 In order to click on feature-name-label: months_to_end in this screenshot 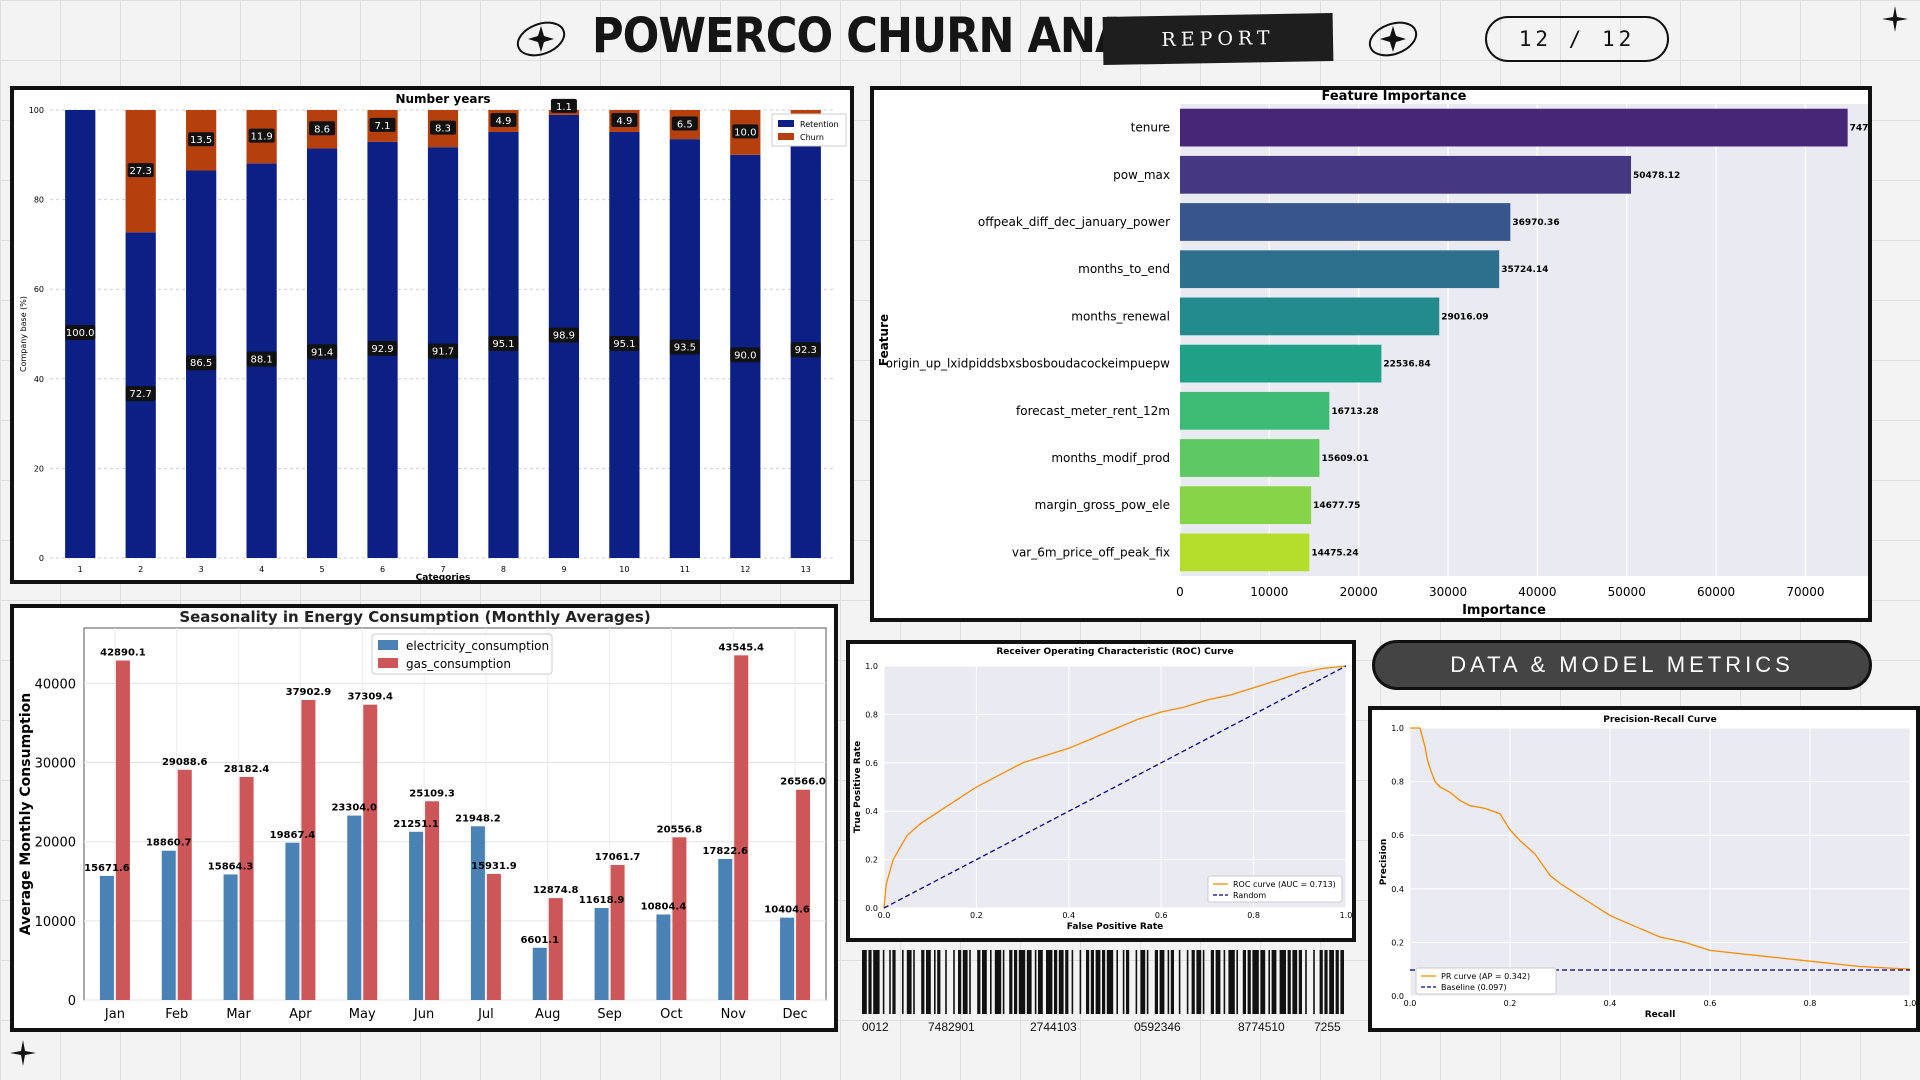, I will do `click(1124, 269)`.